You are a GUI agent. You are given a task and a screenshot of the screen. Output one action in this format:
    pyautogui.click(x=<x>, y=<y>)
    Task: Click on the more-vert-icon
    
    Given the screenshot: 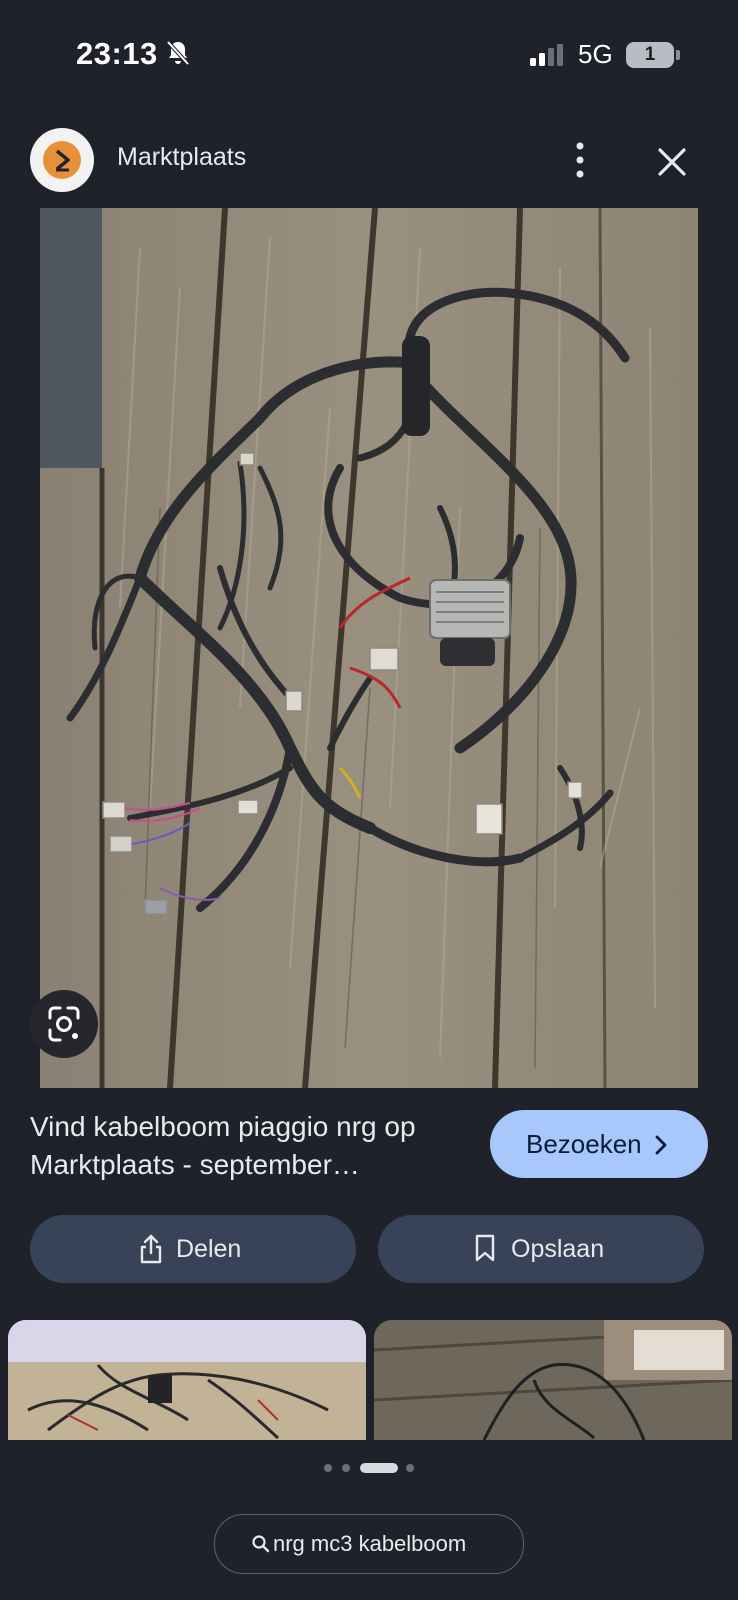 What is the action you would take?
    pyautogui.click(x=580, y=160)
    